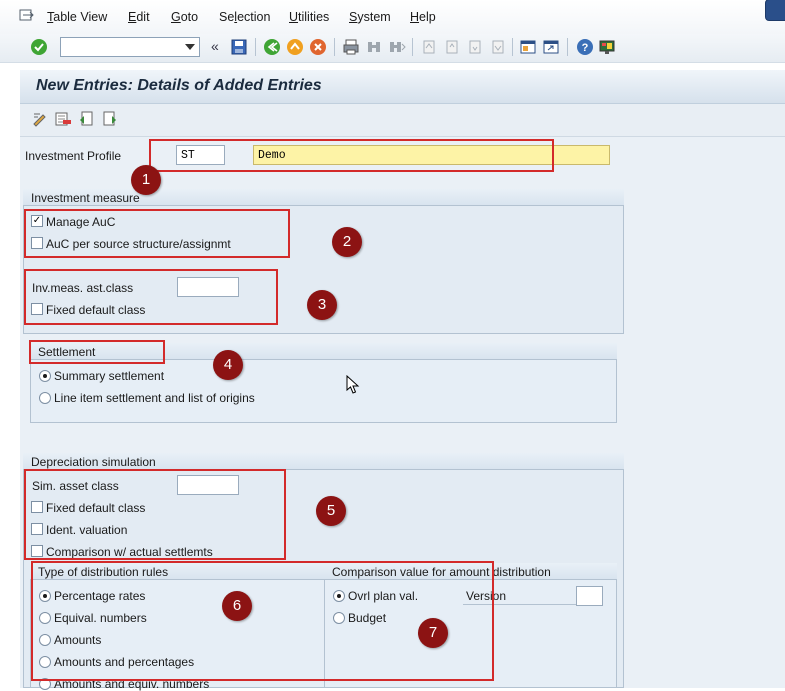 The image size is (785, 691). I want to click on command-field, so click(130, 47).